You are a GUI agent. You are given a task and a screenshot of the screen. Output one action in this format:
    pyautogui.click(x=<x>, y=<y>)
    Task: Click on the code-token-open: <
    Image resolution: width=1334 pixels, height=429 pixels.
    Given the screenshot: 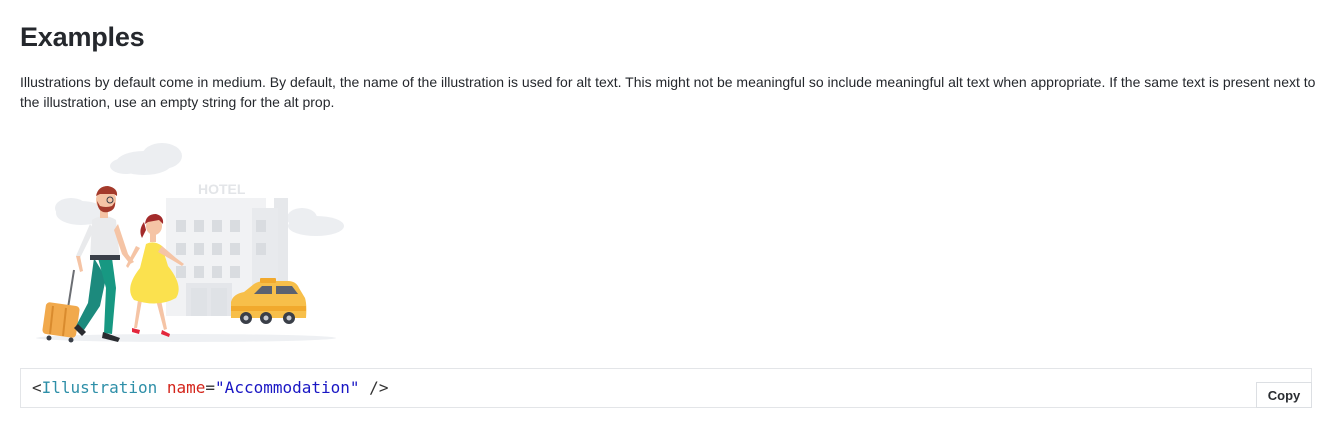 What is the action you would take?
    pyautogui.click(x=37, y=387)
    